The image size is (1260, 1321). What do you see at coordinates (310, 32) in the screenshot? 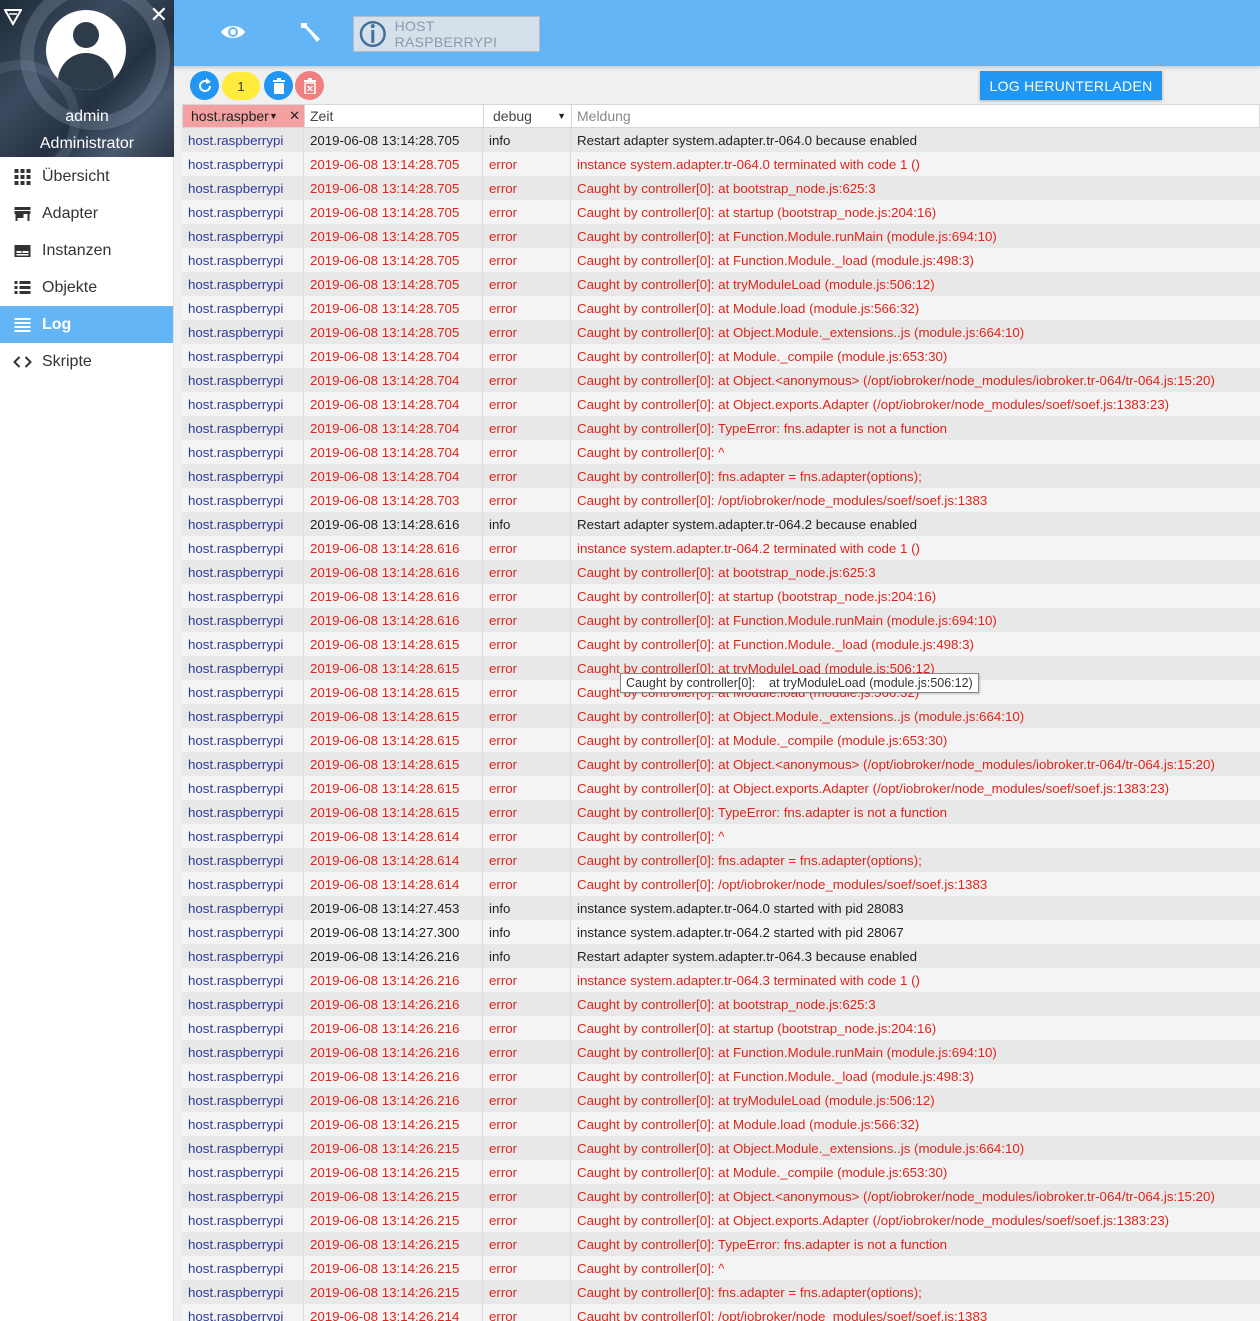
I see `wrench-icon` at bounding box center [310, 32].